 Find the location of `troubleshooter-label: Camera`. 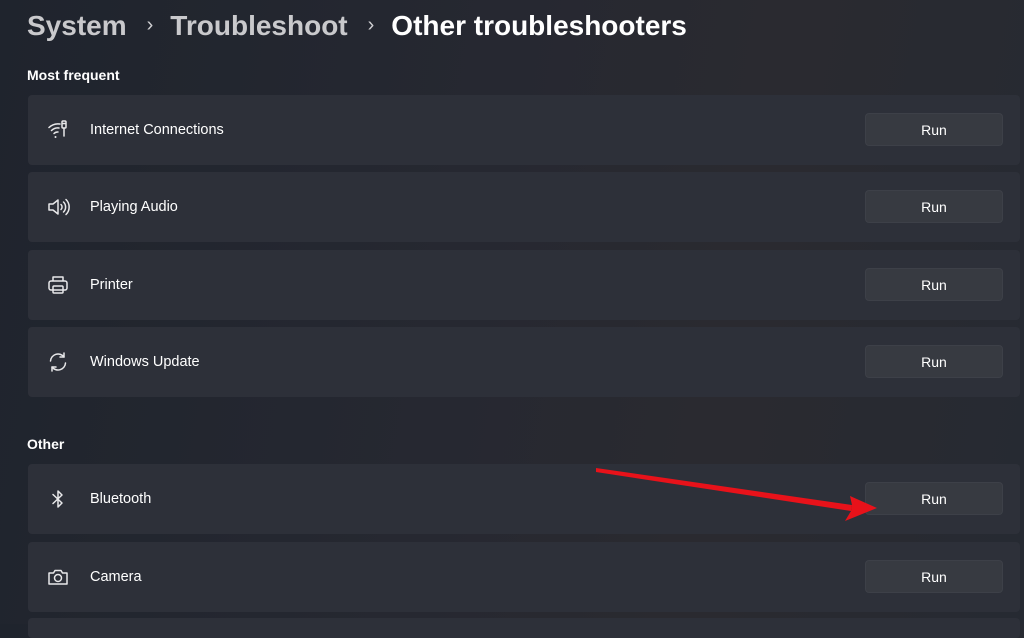

troubleshooter-label: Camera is located at coordinates (116, 577).